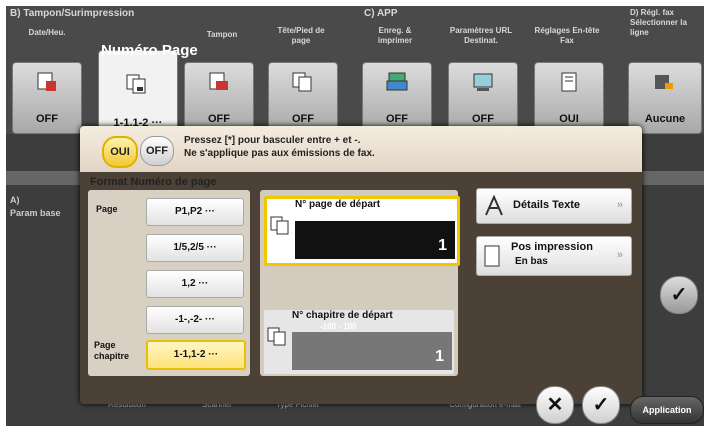  What do you see at coordinates (665, 119) in the screenshot?
I see `tile-value: Aucune` at bounding box center [665, 119].